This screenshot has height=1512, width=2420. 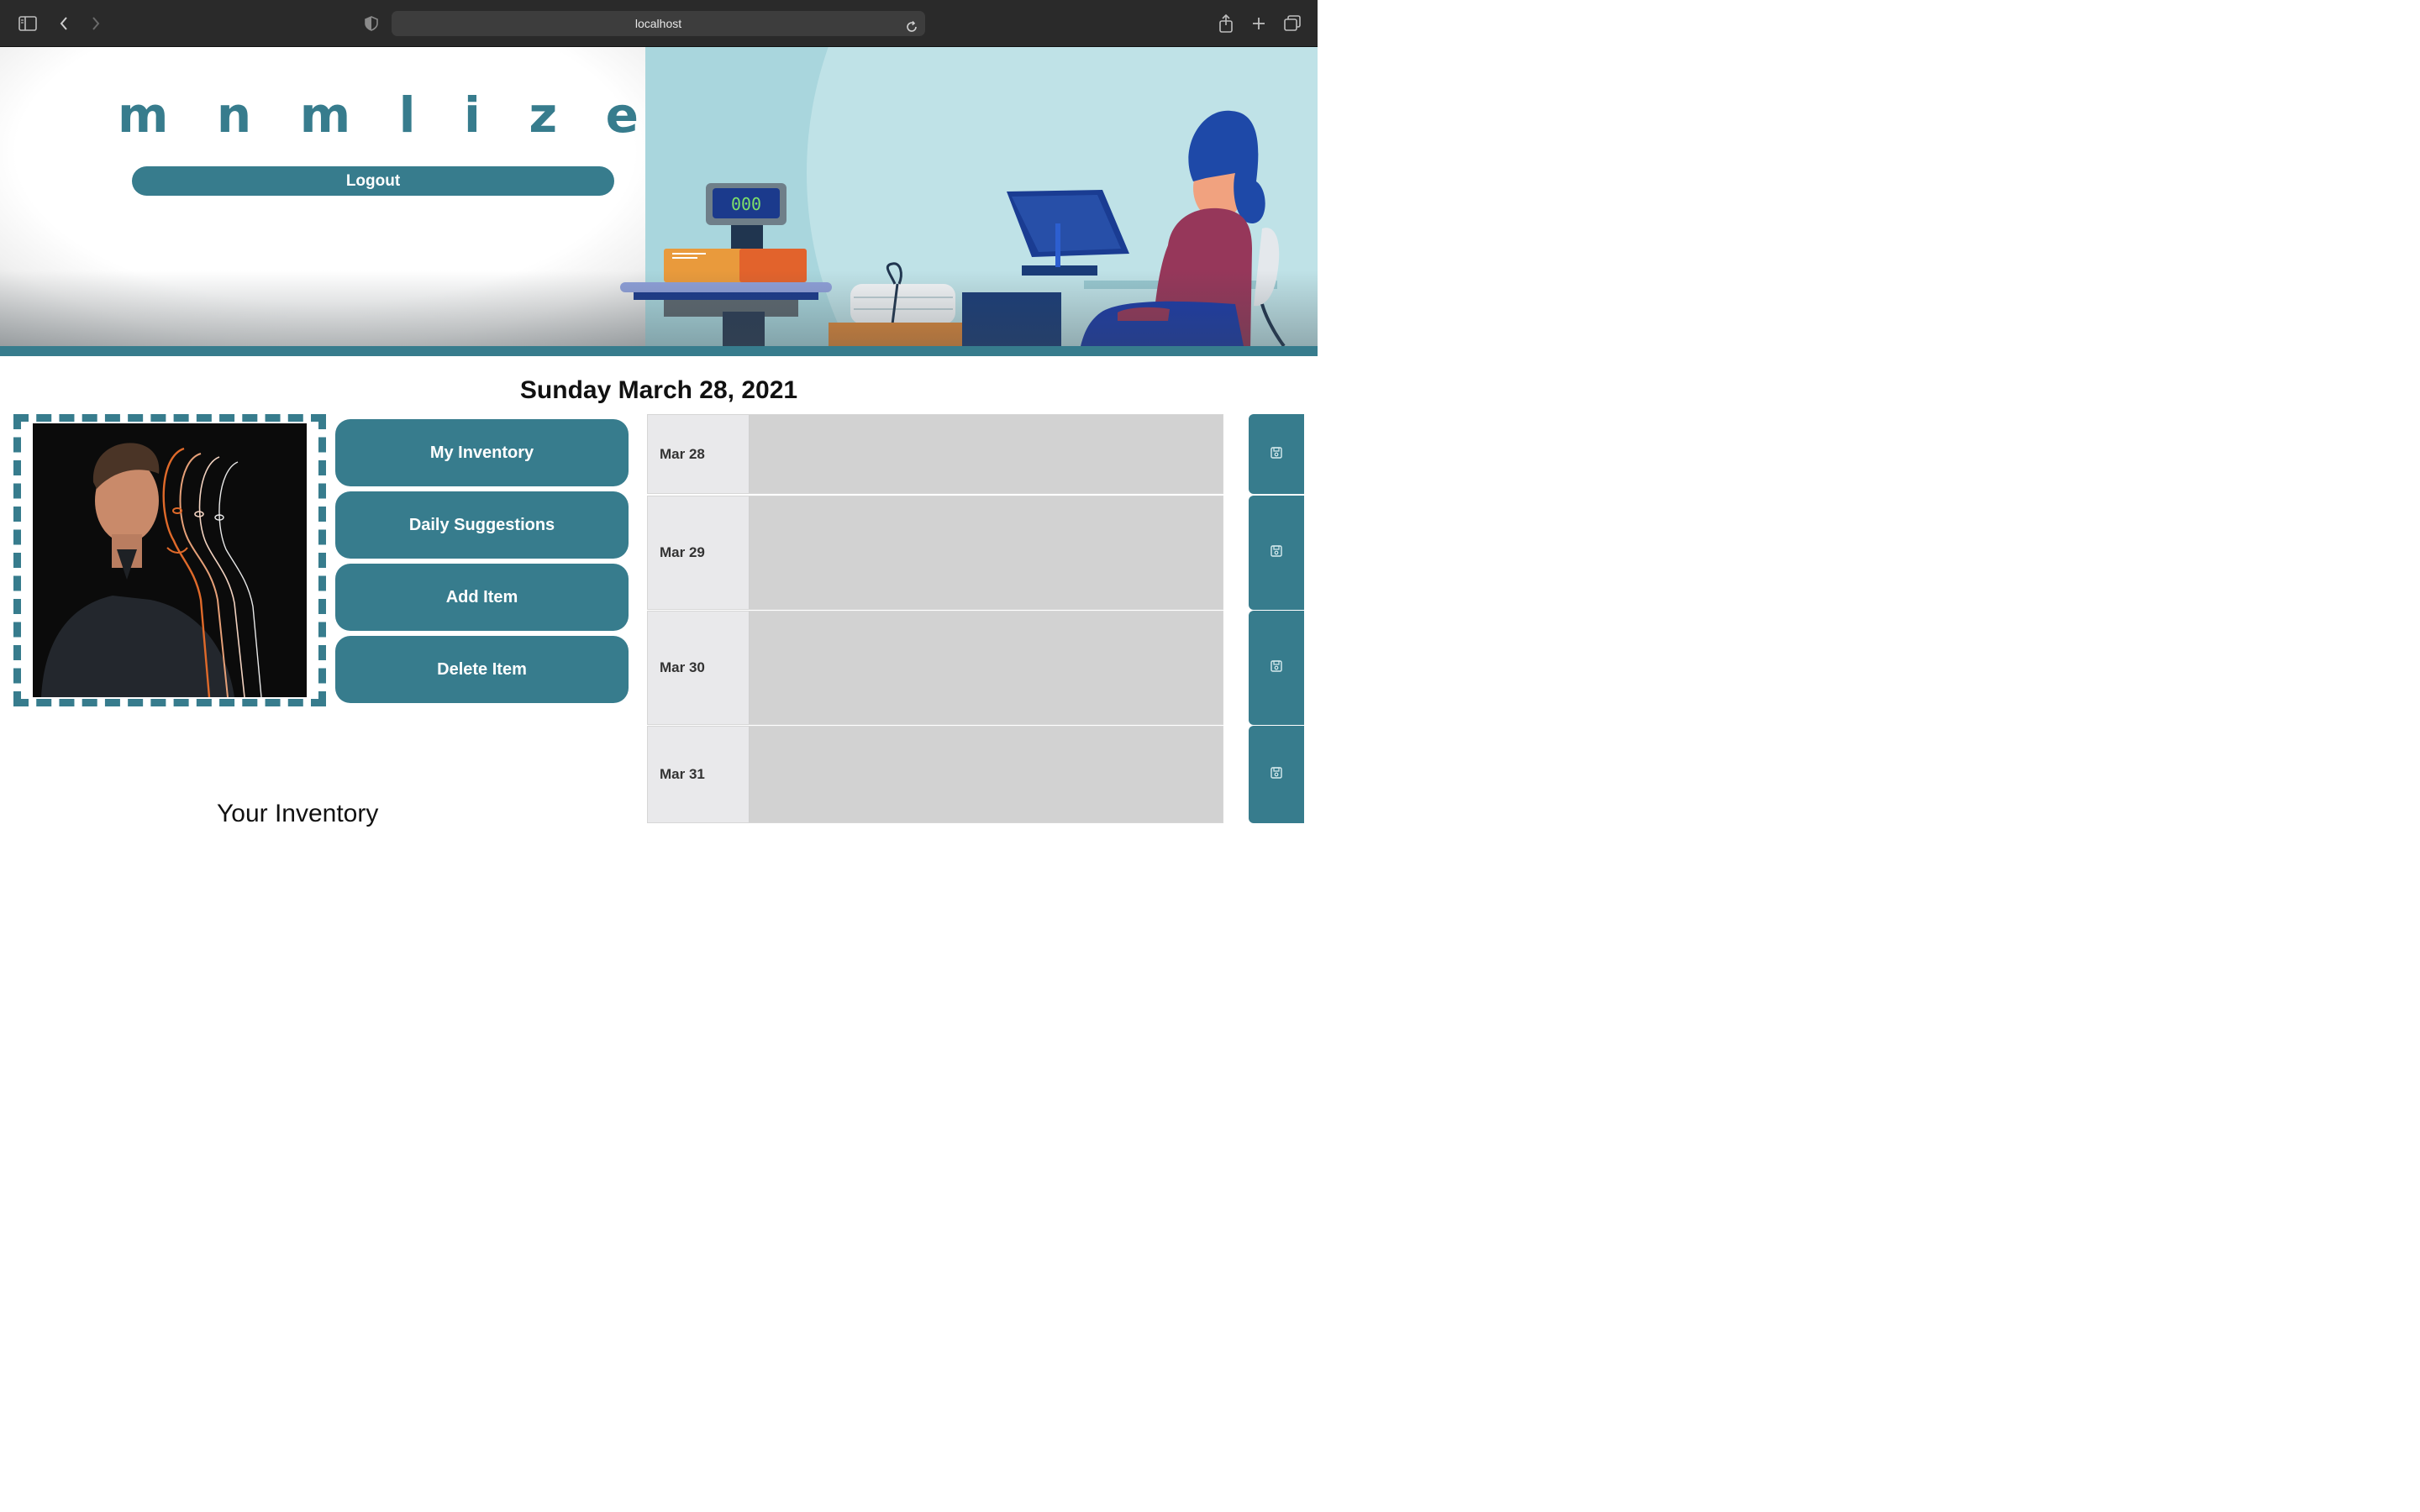 What do you see at coordinates (482, 525) in the screenshot?
I see `daily-suggestions-button: Daily Suggestions` at bounding box center [482, 525].